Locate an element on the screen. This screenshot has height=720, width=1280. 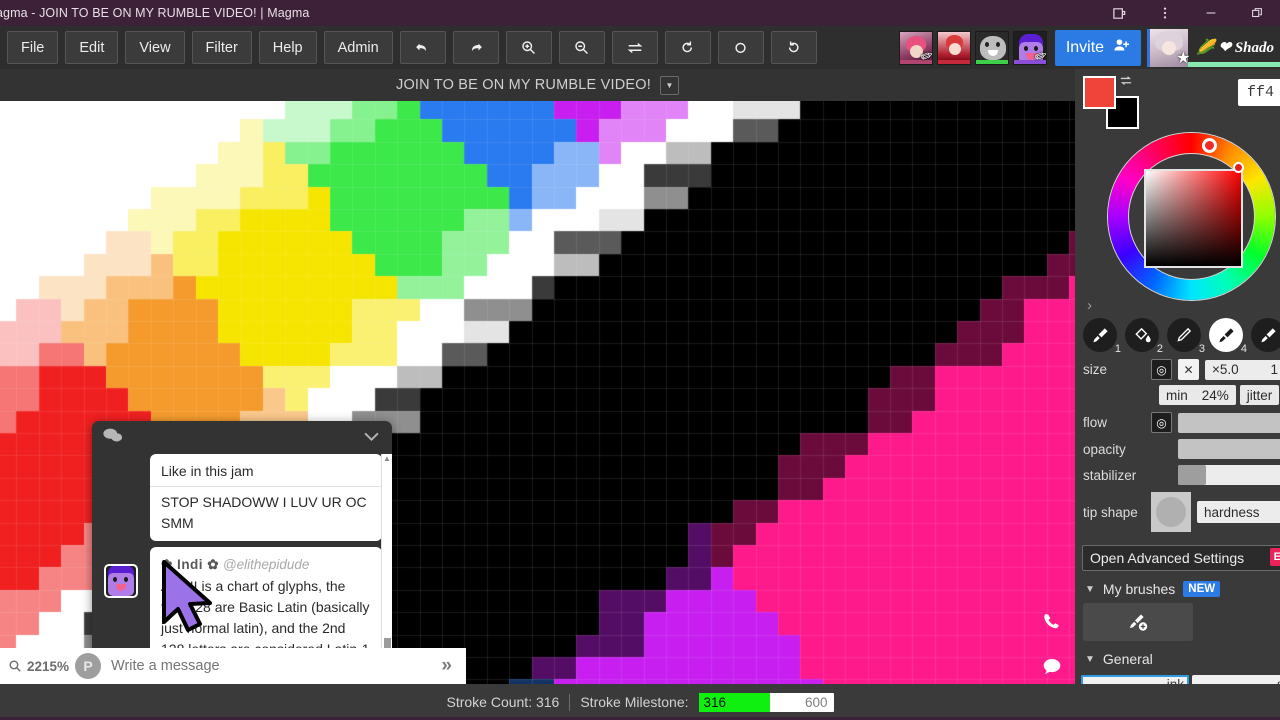
menu-view: View is located at coordinates (155, 47).